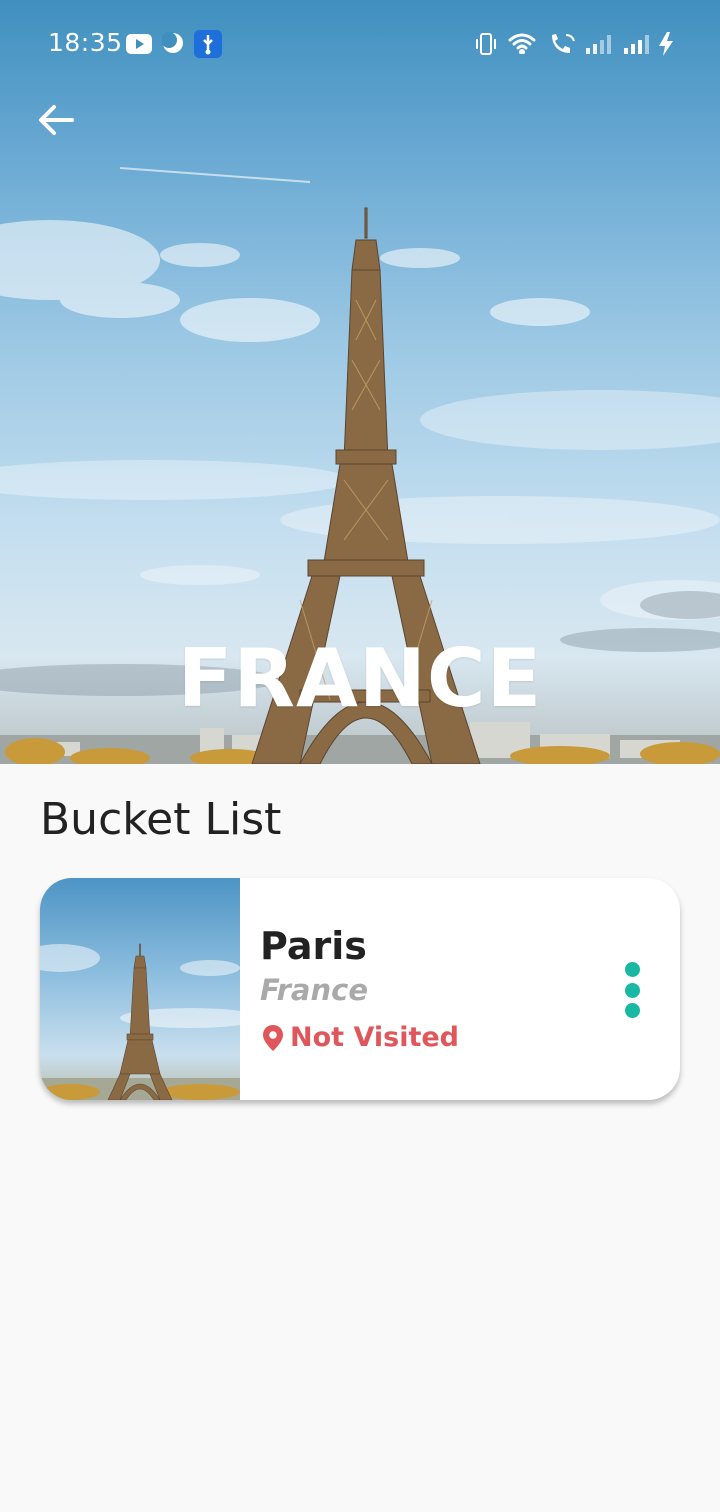 The height and width of the screenshot is (1512, 720). Describe the element at coordinates (172, 45) in the screenshot. I see `moon-icon` at that location.